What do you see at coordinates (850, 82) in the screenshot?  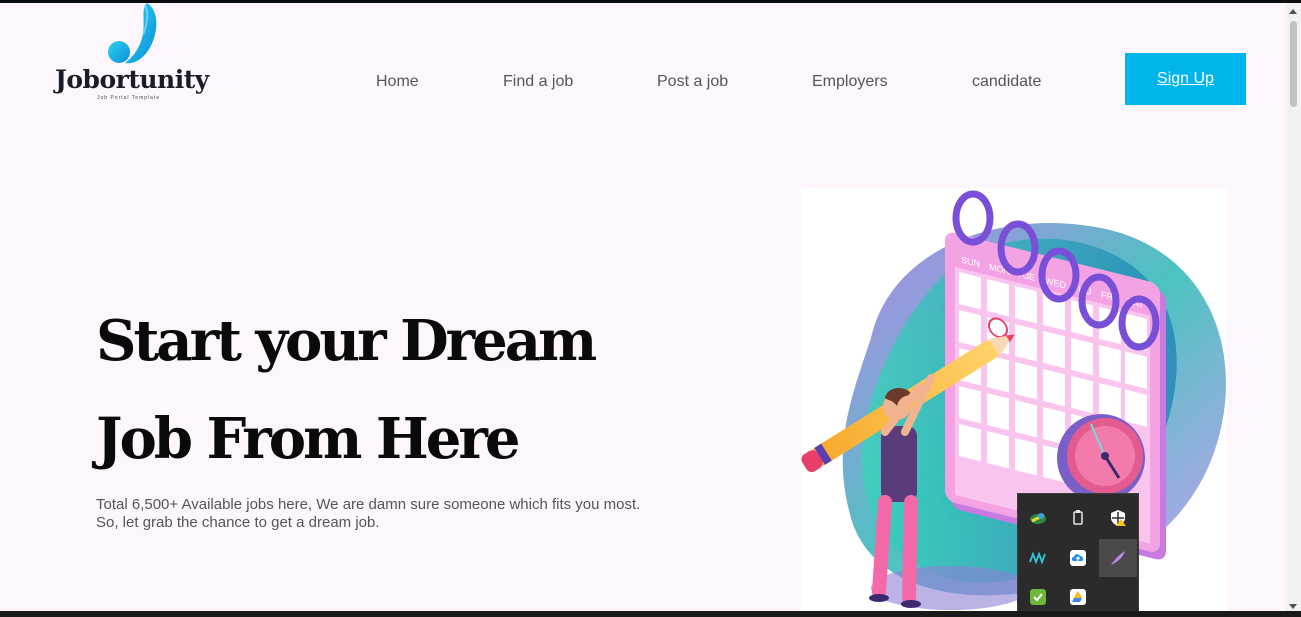 I see `nav-employers: Employers` at bounding box center [850, 82].